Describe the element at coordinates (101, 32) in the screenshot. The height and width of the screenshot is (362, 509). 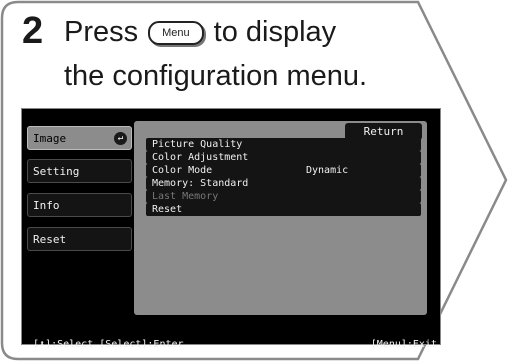
I see `instruction-press-text: Press` at that location.